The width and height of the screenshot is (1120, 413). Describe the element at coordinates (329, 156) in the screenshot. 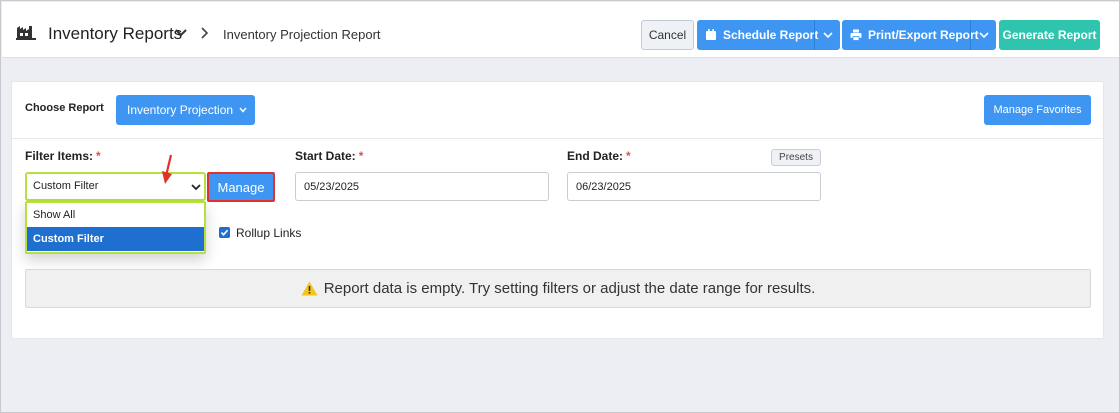

I see `start-date-label: Start Date: *` at that location.